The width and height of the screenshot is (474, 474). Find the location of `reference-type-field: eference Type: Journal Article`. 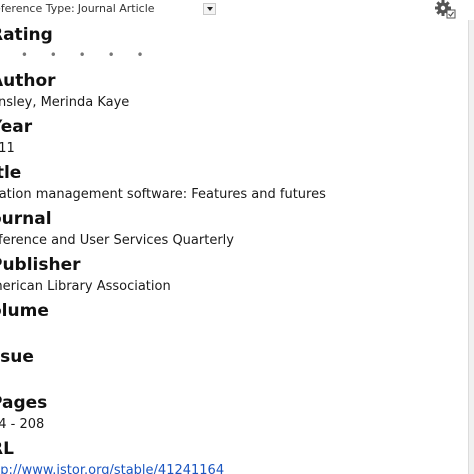

reference-type-field: eference Type: Journal Article is located at coordinates (77, 8).